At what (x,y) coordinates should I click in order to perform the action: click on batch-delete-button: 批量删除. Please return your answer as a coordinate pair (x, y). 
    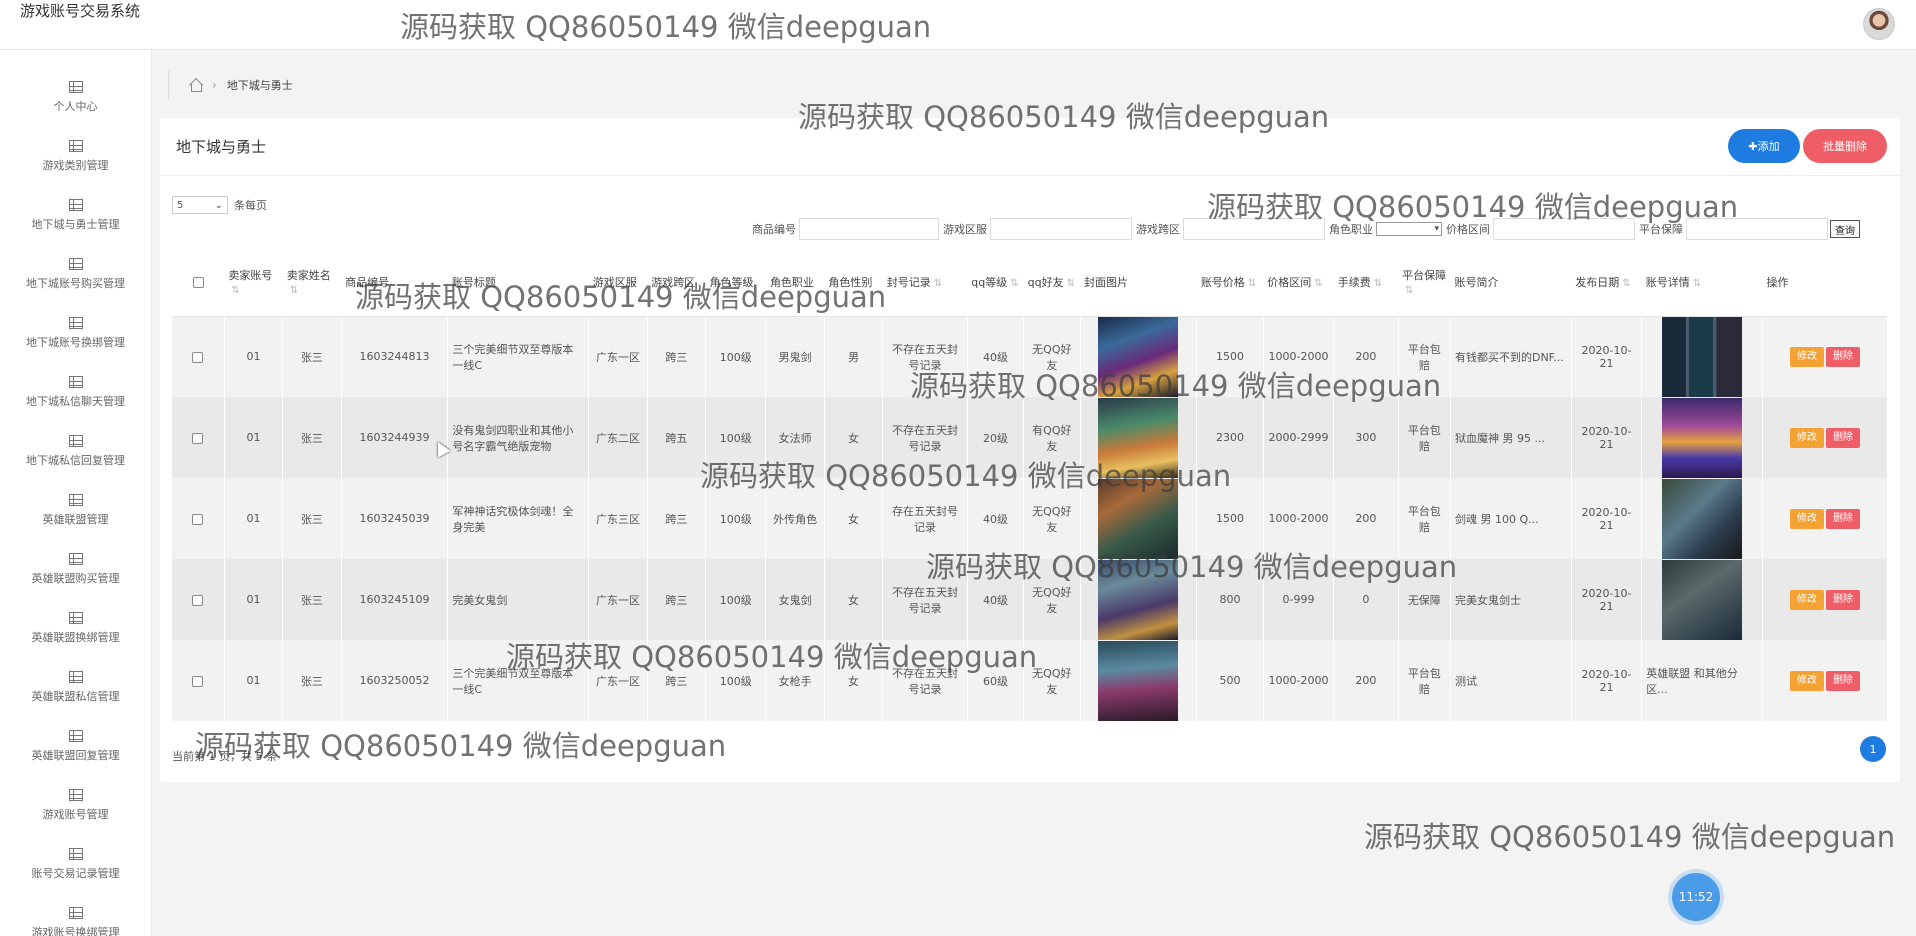
    Looking at the image, I should click on (1845, 146).